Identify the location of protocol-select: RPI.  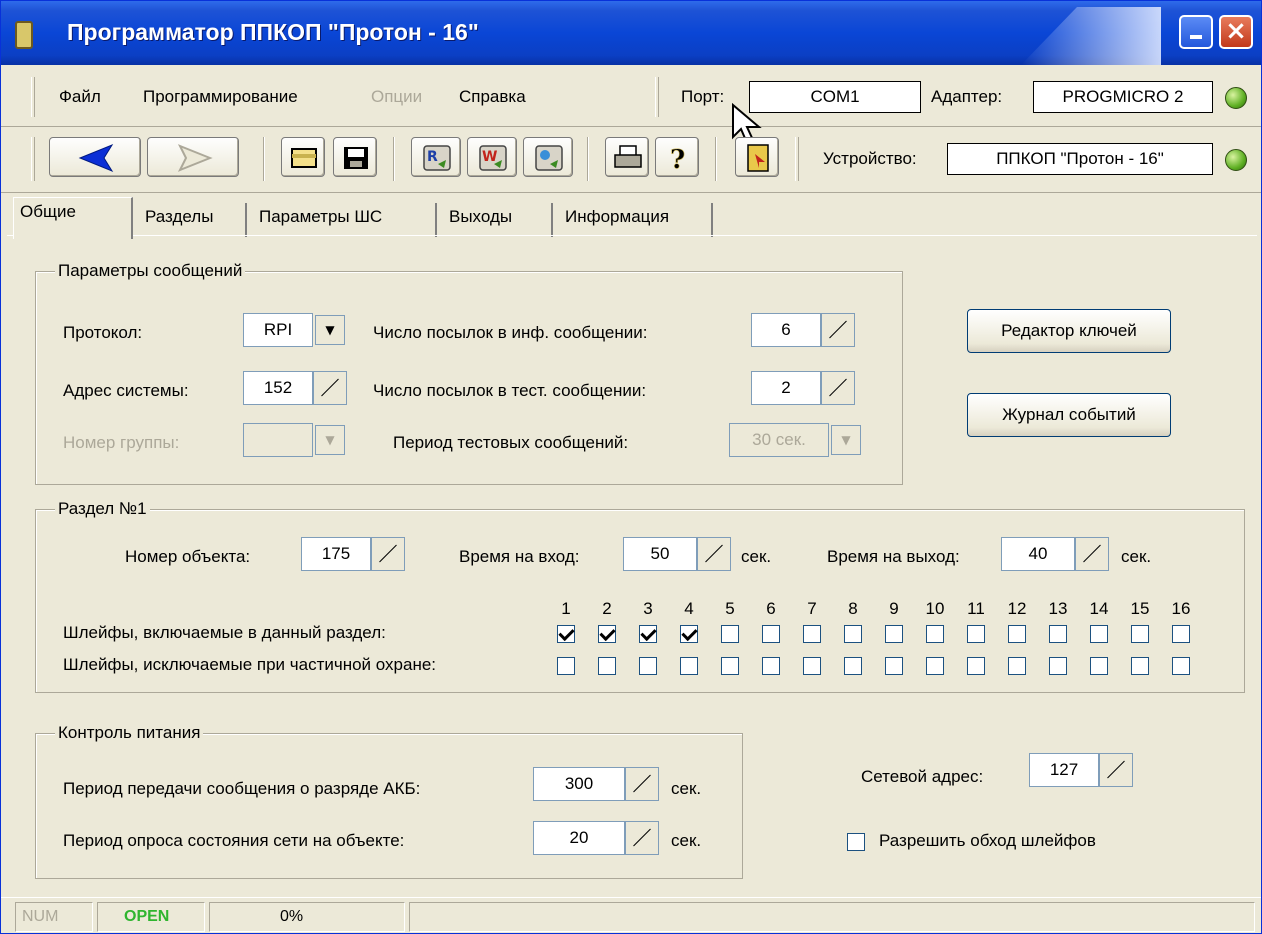
(278, 330).